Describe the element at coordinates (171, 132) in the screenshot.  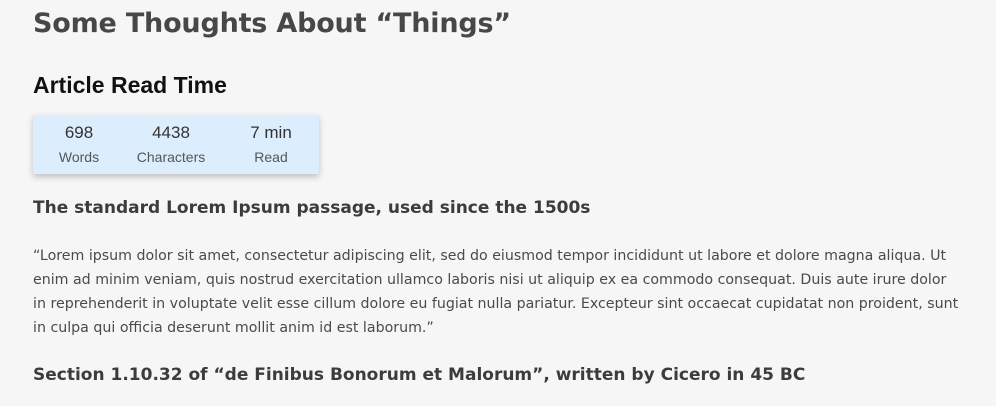
I see `characters-count: 4438` at that location.